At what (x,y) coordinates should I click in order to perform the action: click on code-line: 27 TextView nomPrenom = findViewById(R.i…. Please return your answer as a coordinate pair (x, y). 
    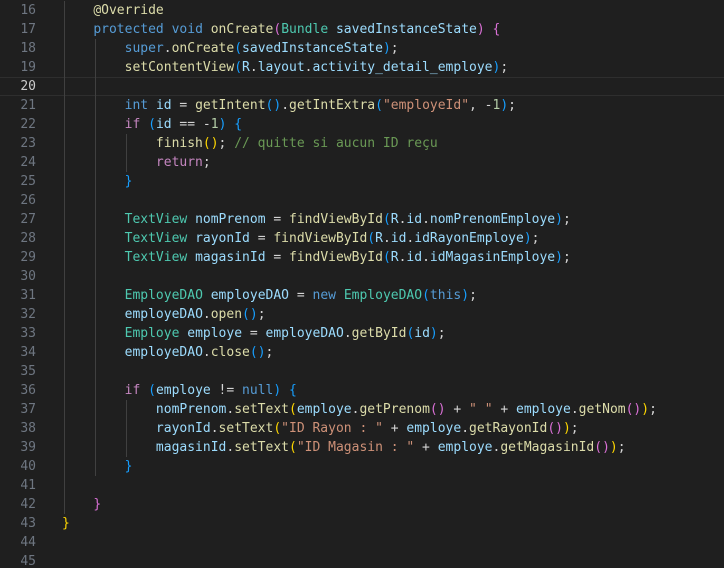
    Looking at the image, I should click on (362, 219).